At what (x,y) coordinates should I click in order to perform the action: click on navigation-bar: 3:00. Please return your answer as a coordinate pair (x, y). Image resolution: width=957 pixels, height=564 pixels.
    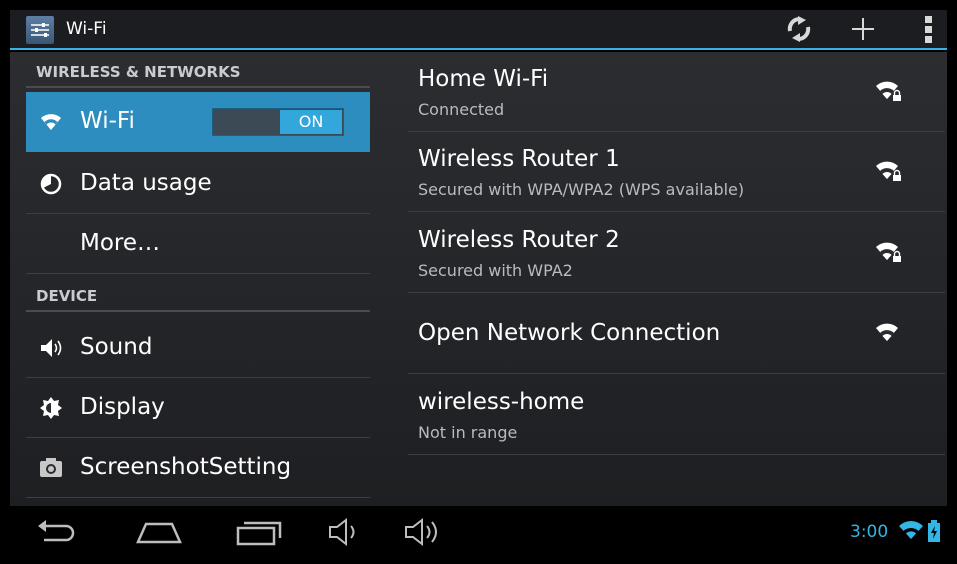
    Looking at the image, I should click on (478, 532).